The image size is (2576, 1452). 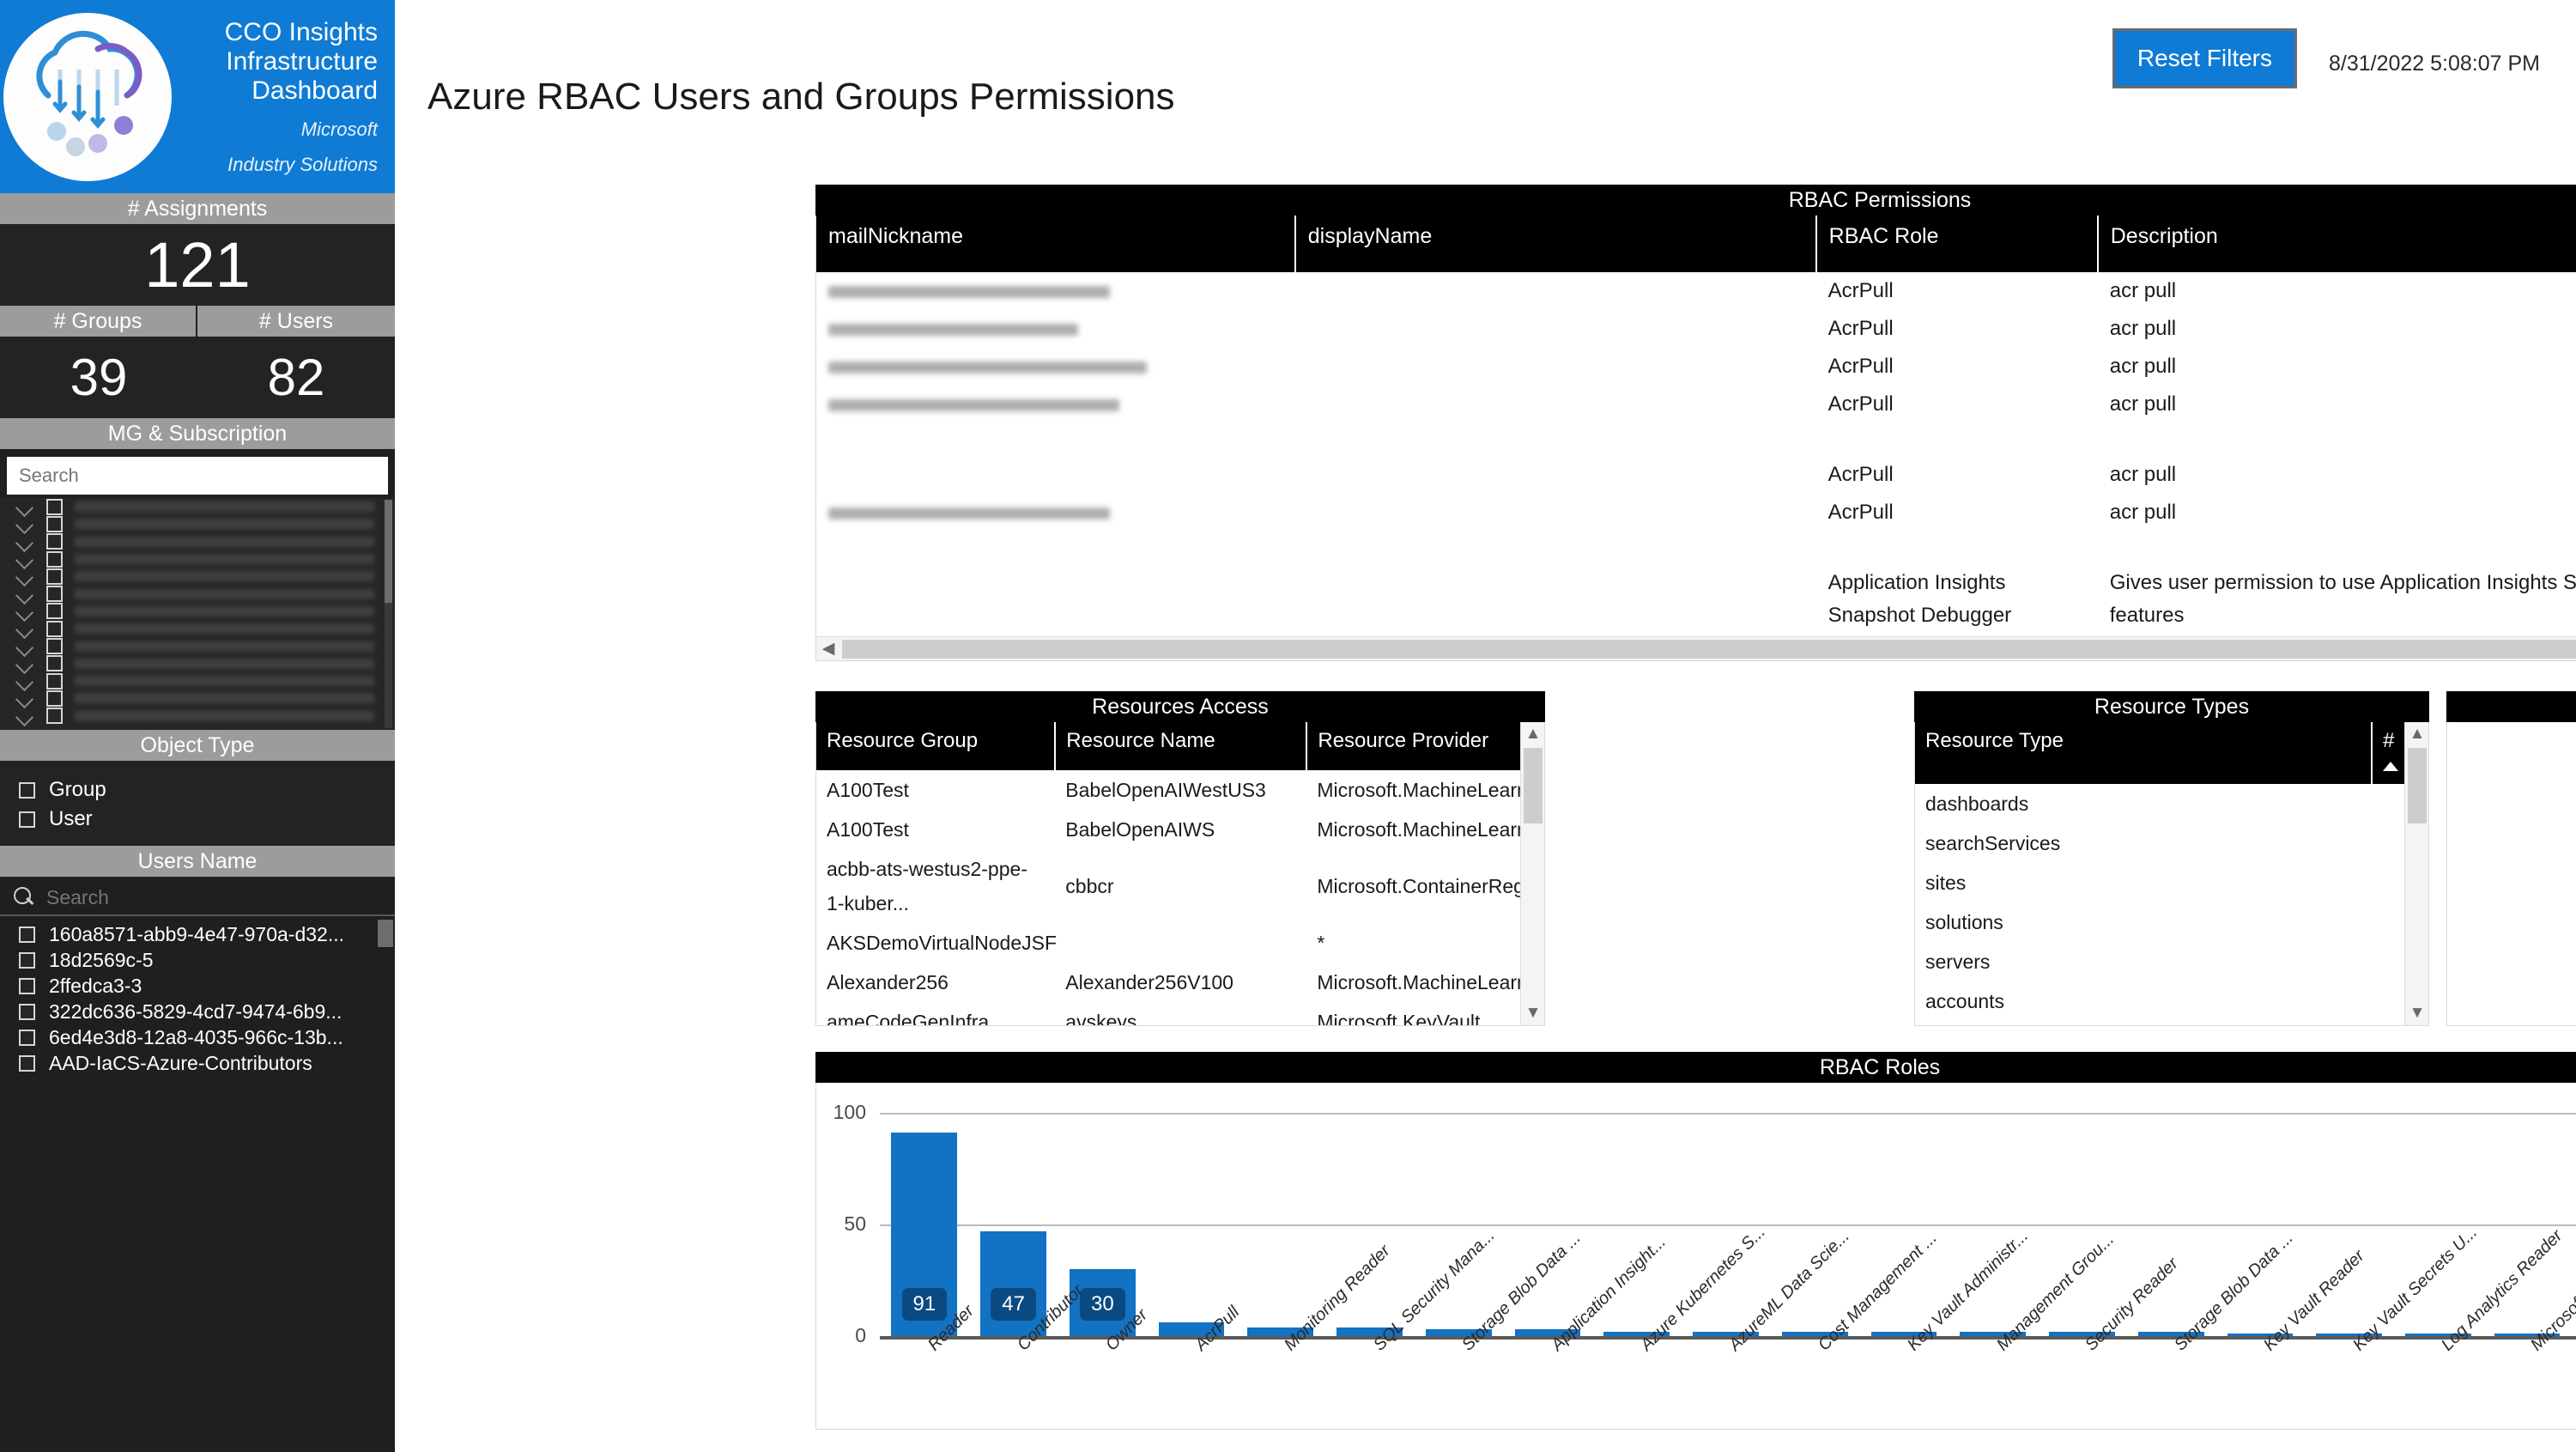 What do you see at coordinates (207, 819) in the screenshot?
I see `object-type-option-user: User` at bounding box center [207, 819].